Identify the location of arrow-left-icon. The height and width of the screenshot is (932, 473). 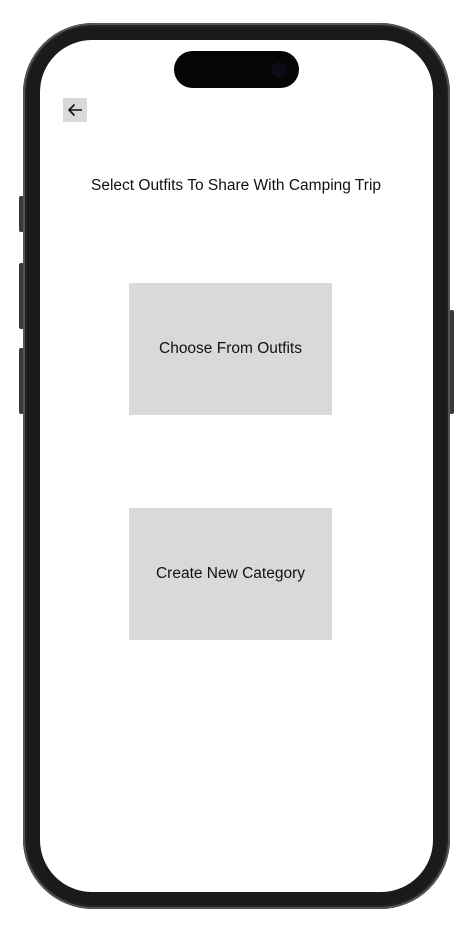
(74, 110).